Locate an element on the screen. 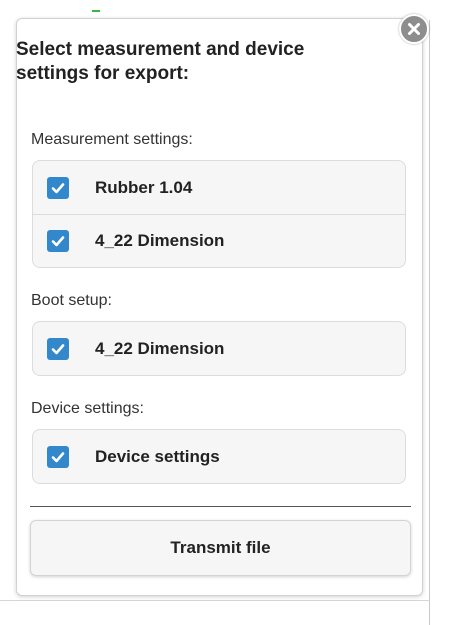 The width and height of the screenshot is (450, 625). dialog-title-line-1: Select measurement and device is located at coordinates (160, 49).